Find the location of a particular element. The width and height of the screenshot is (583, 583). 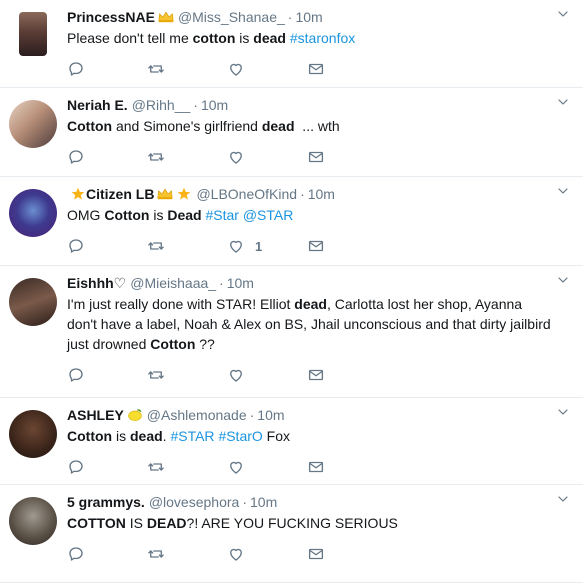

user-handle: @Miss_Shanae_ is located at coordinates (231, 17).